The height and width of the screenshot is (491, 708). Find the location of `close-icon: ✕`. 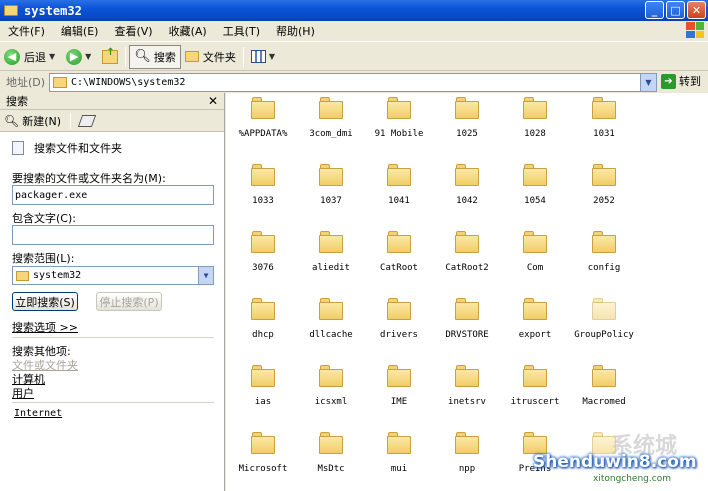

close-icon: ✕ is located at coordinates (213, 101).